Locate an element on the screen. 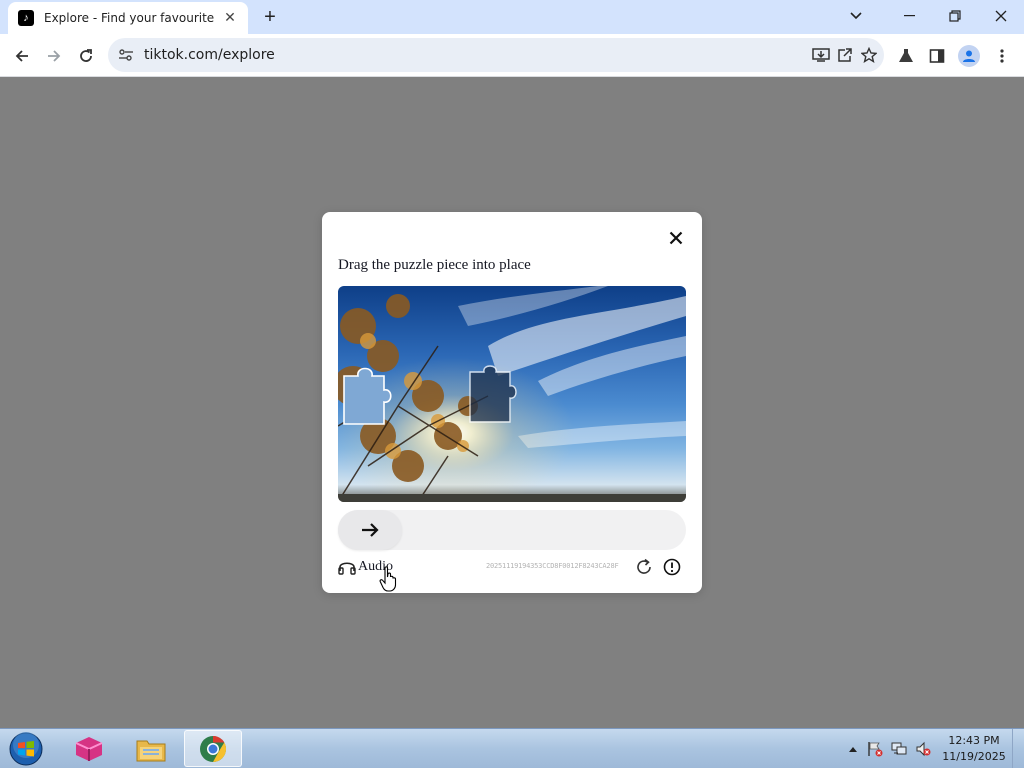 The height and width of the screenshot is (768, 1024). reload-button is located at coordinates (86, 56).